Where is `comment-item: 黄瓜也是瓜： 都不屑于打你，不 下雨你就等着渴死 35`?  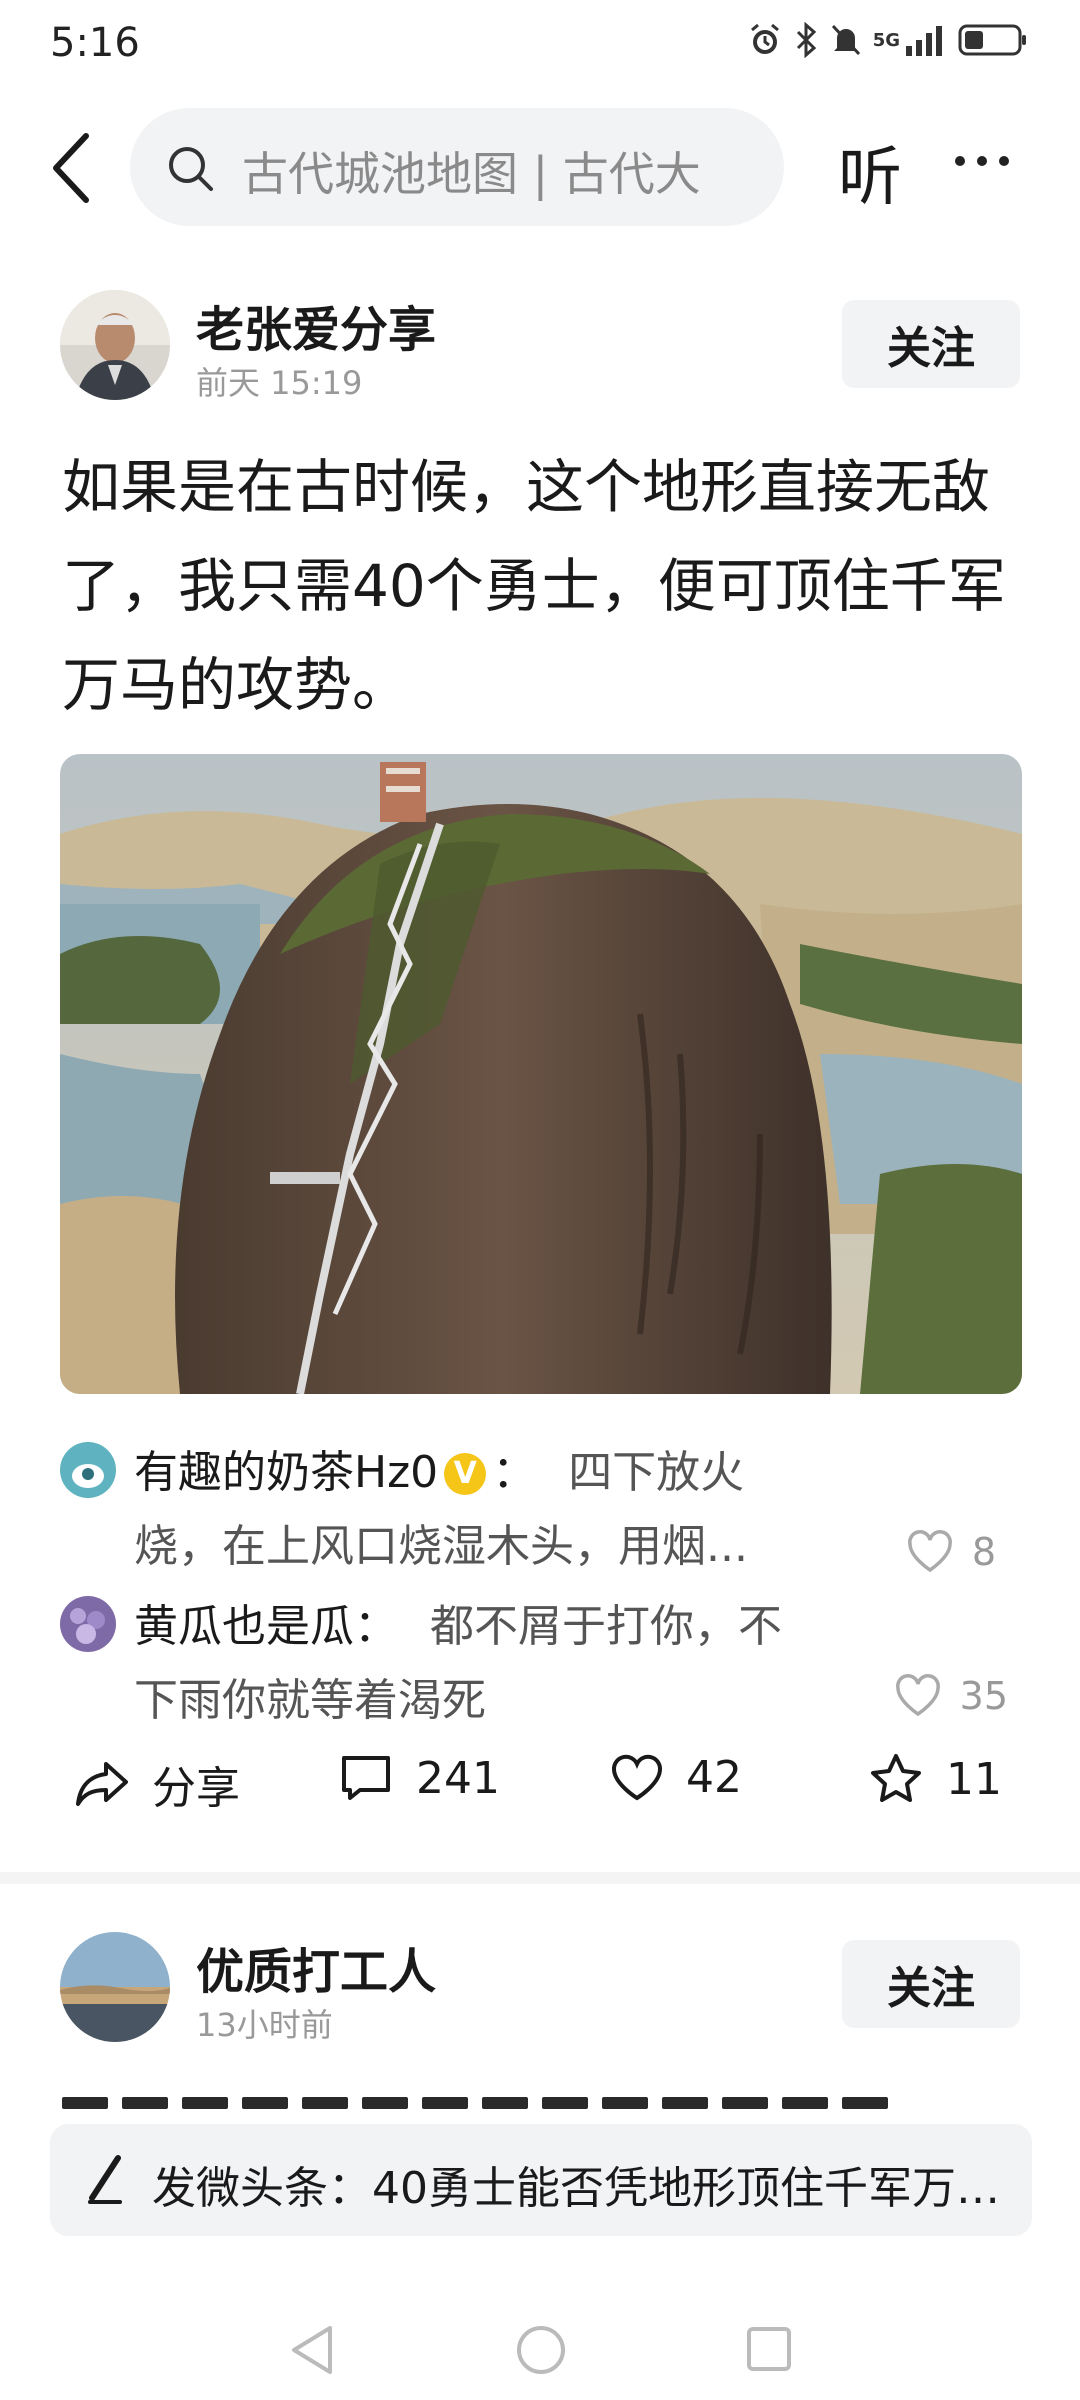
comment-item: 黄瓜也是瓜： 都不屑于打你，不 下雨你就等着渴死 35 is located at coordinates (540, 1665).